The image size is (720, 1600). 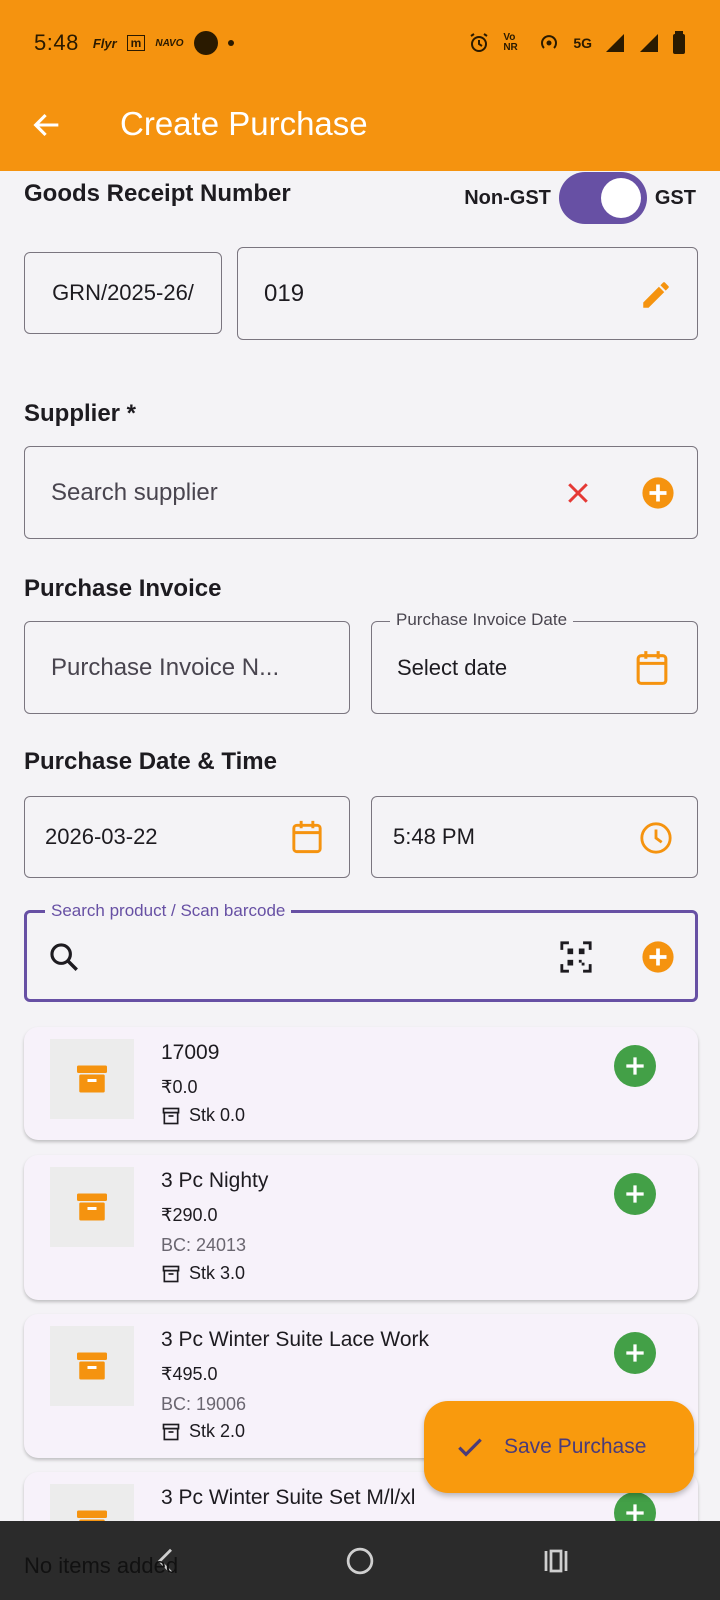 I want to click on supplier-search-input: Search supplier, so click(x=134, y=493).